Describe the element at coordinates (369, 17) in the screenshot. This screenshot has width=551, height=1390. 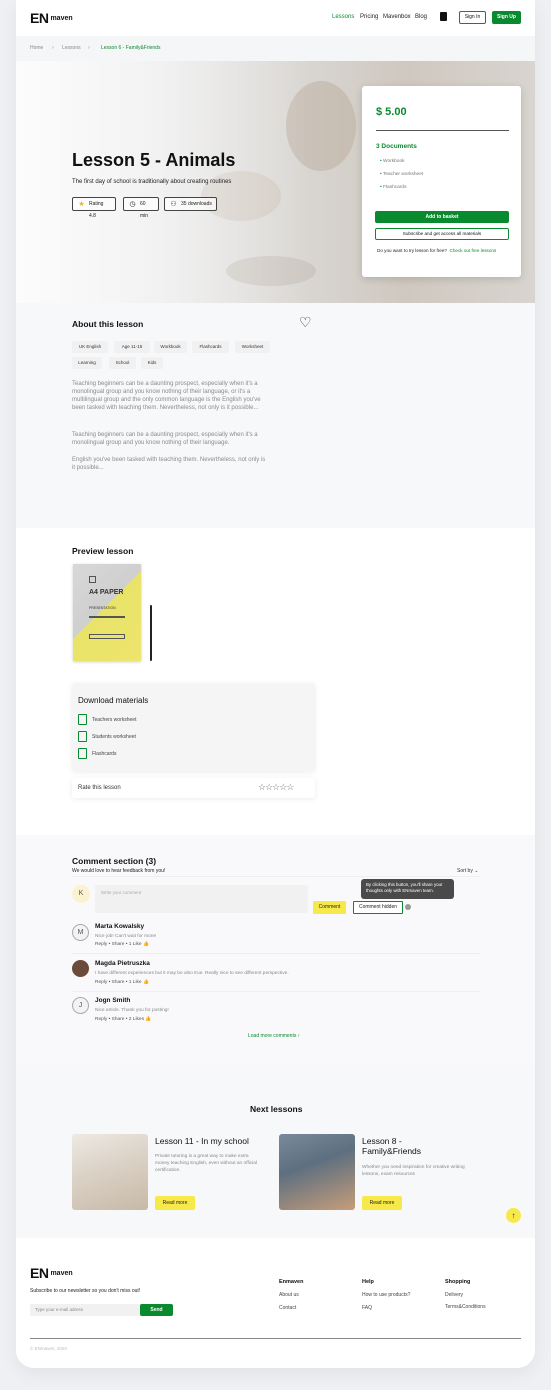
I see `nav-pricing: Pricing` at that location.